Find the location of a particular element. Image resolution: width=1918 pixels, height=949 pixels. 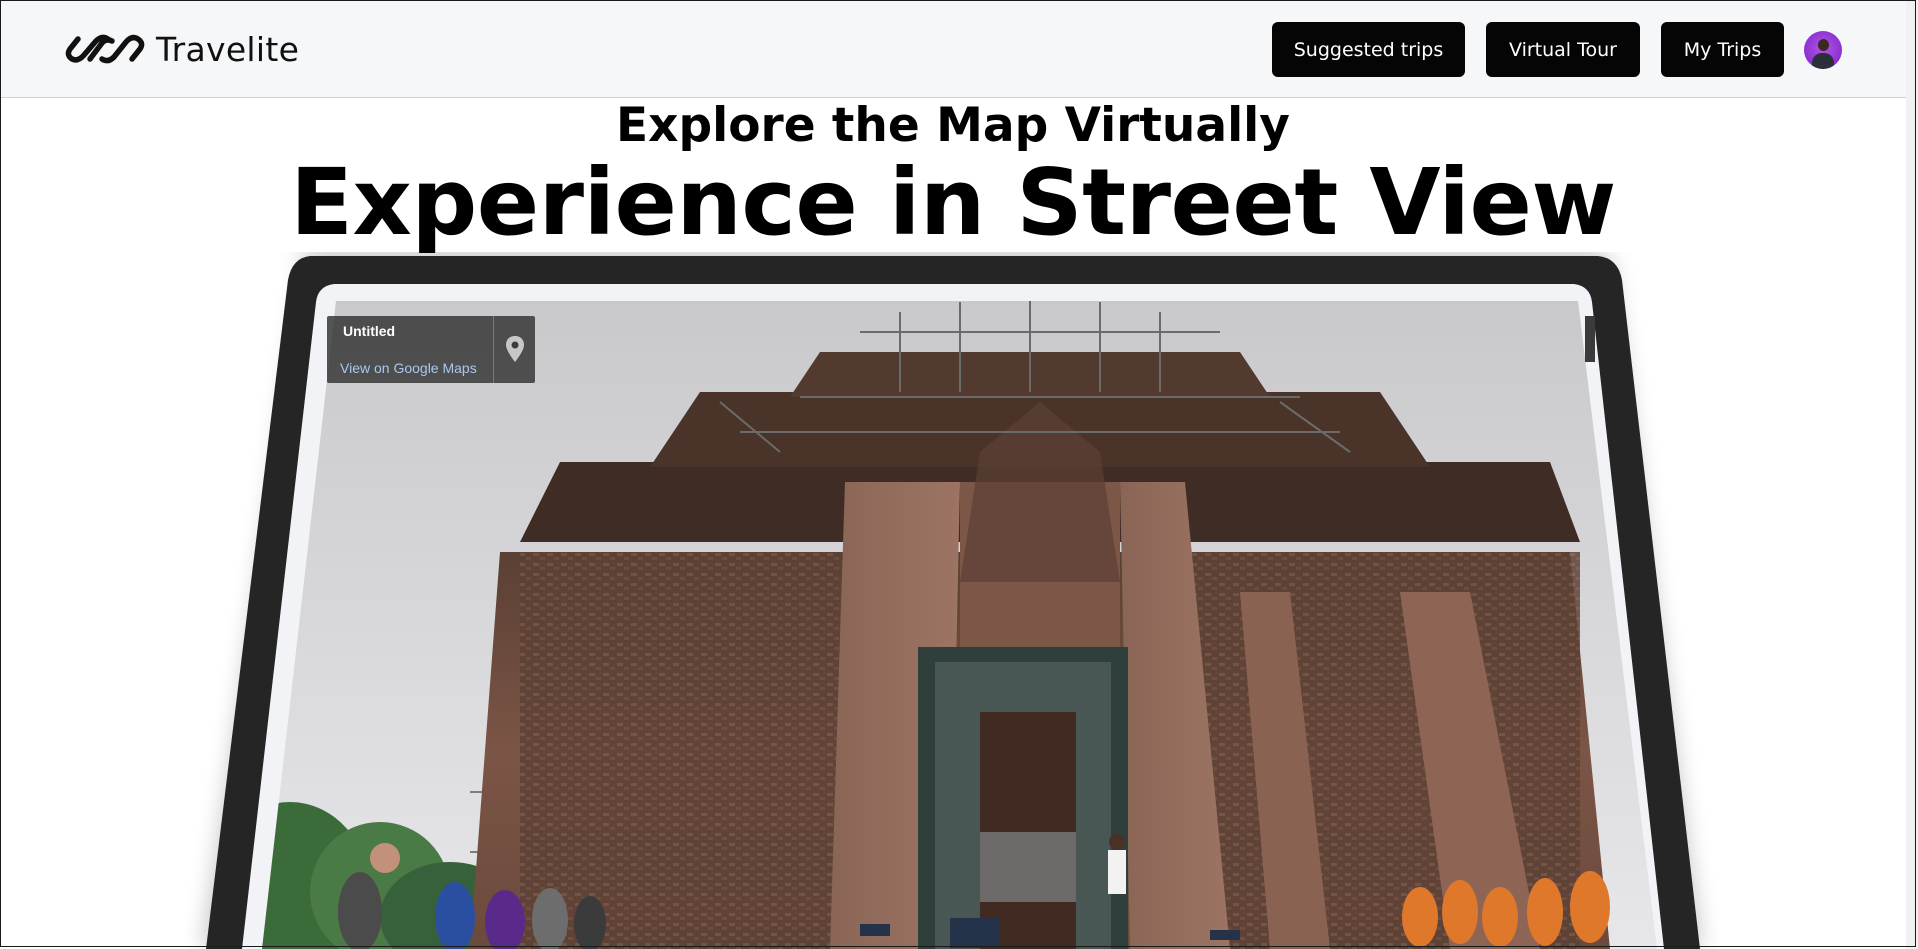

hero-title: Experience in Street View is located at coordinates (953, 202).